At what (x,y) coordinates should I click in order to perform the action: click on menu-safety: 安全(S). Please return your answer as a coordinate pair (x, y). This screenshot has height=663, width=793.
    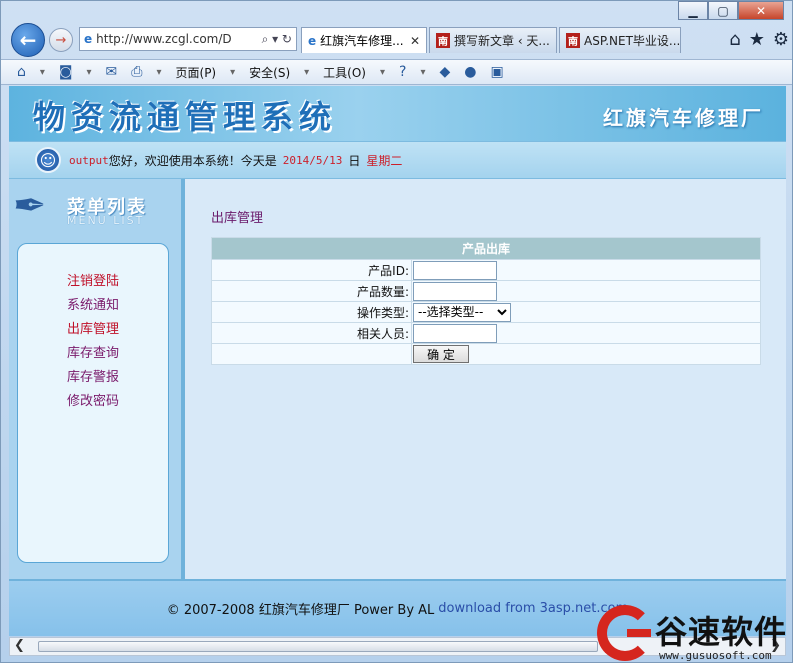
    Looking at the image, I should click on (269, 72).